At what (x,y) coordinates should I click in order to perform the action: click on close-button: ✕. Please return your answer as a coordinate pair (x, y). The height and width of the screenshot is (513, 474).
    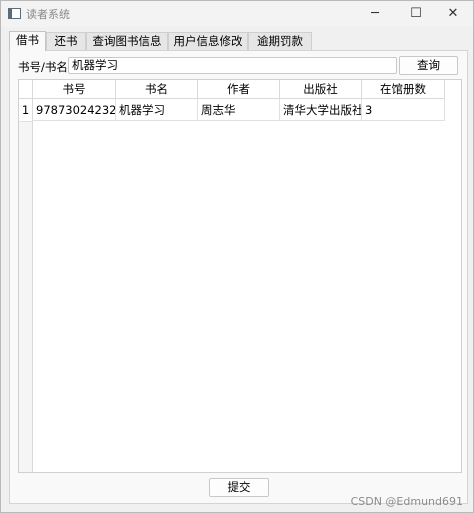
    Looking at the image, I should click on (452, 14).